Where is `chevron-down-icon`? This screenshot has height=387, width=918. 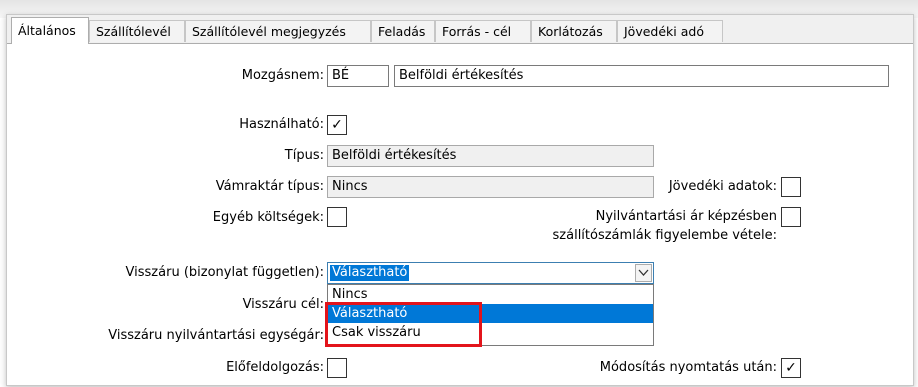
chevron-down-icon is located at coordinates (643, 273).